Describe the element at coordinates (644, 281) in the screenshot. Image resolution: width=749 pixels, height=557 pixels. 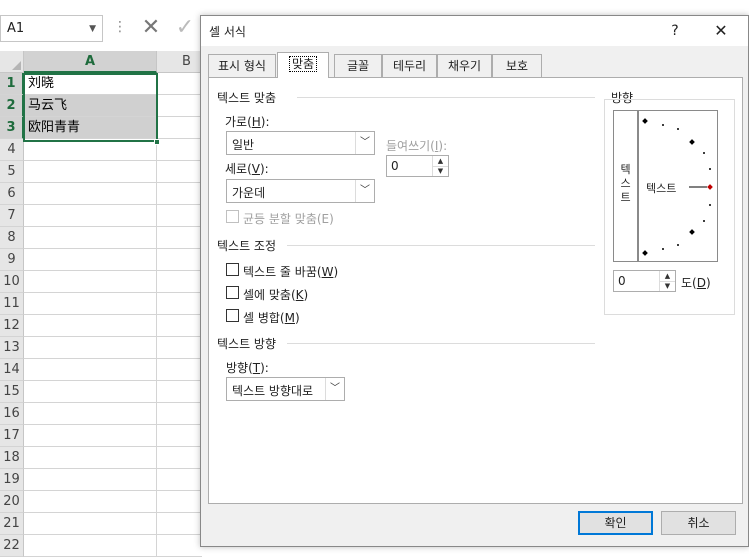
I see `degrees-spinner: 0 ▲ ▼` at that location.